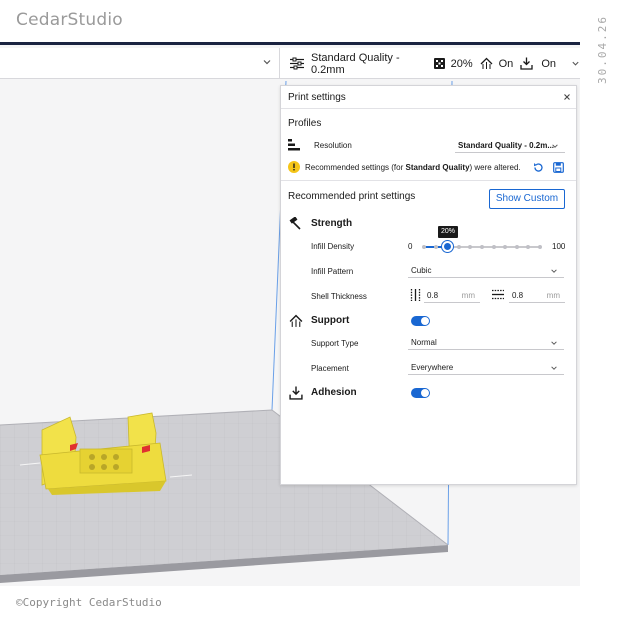  Describe the element at coordinates (330, 320) in the screenshot. I see `support-title: Support` at that location.